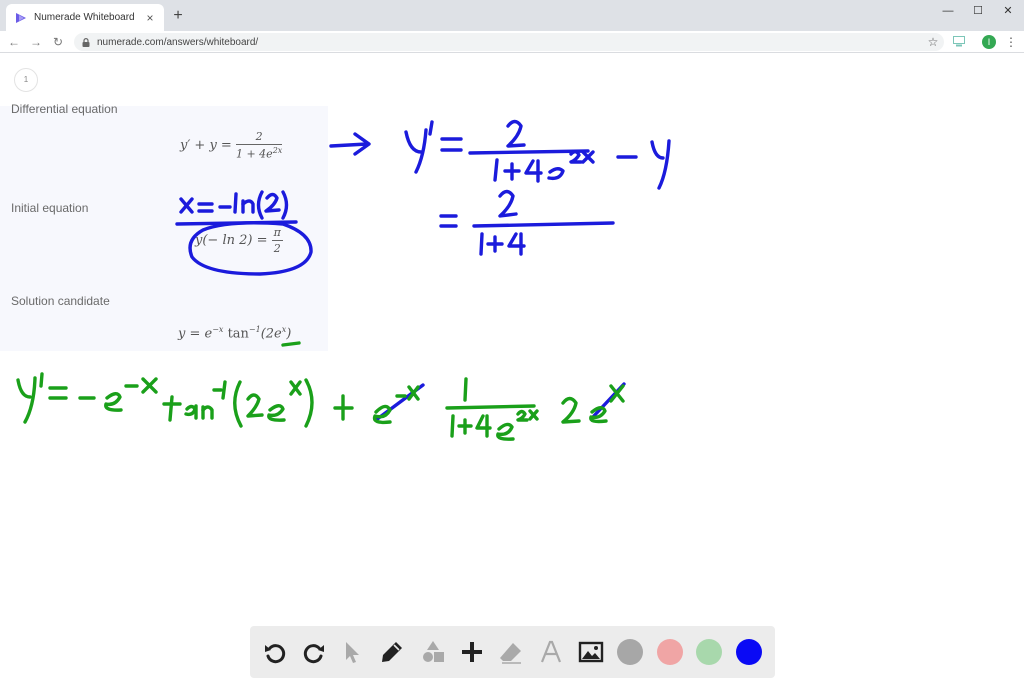 This screenshot has width=1024, height=684. I want to click on color-swatch-green, so click(709, 652).